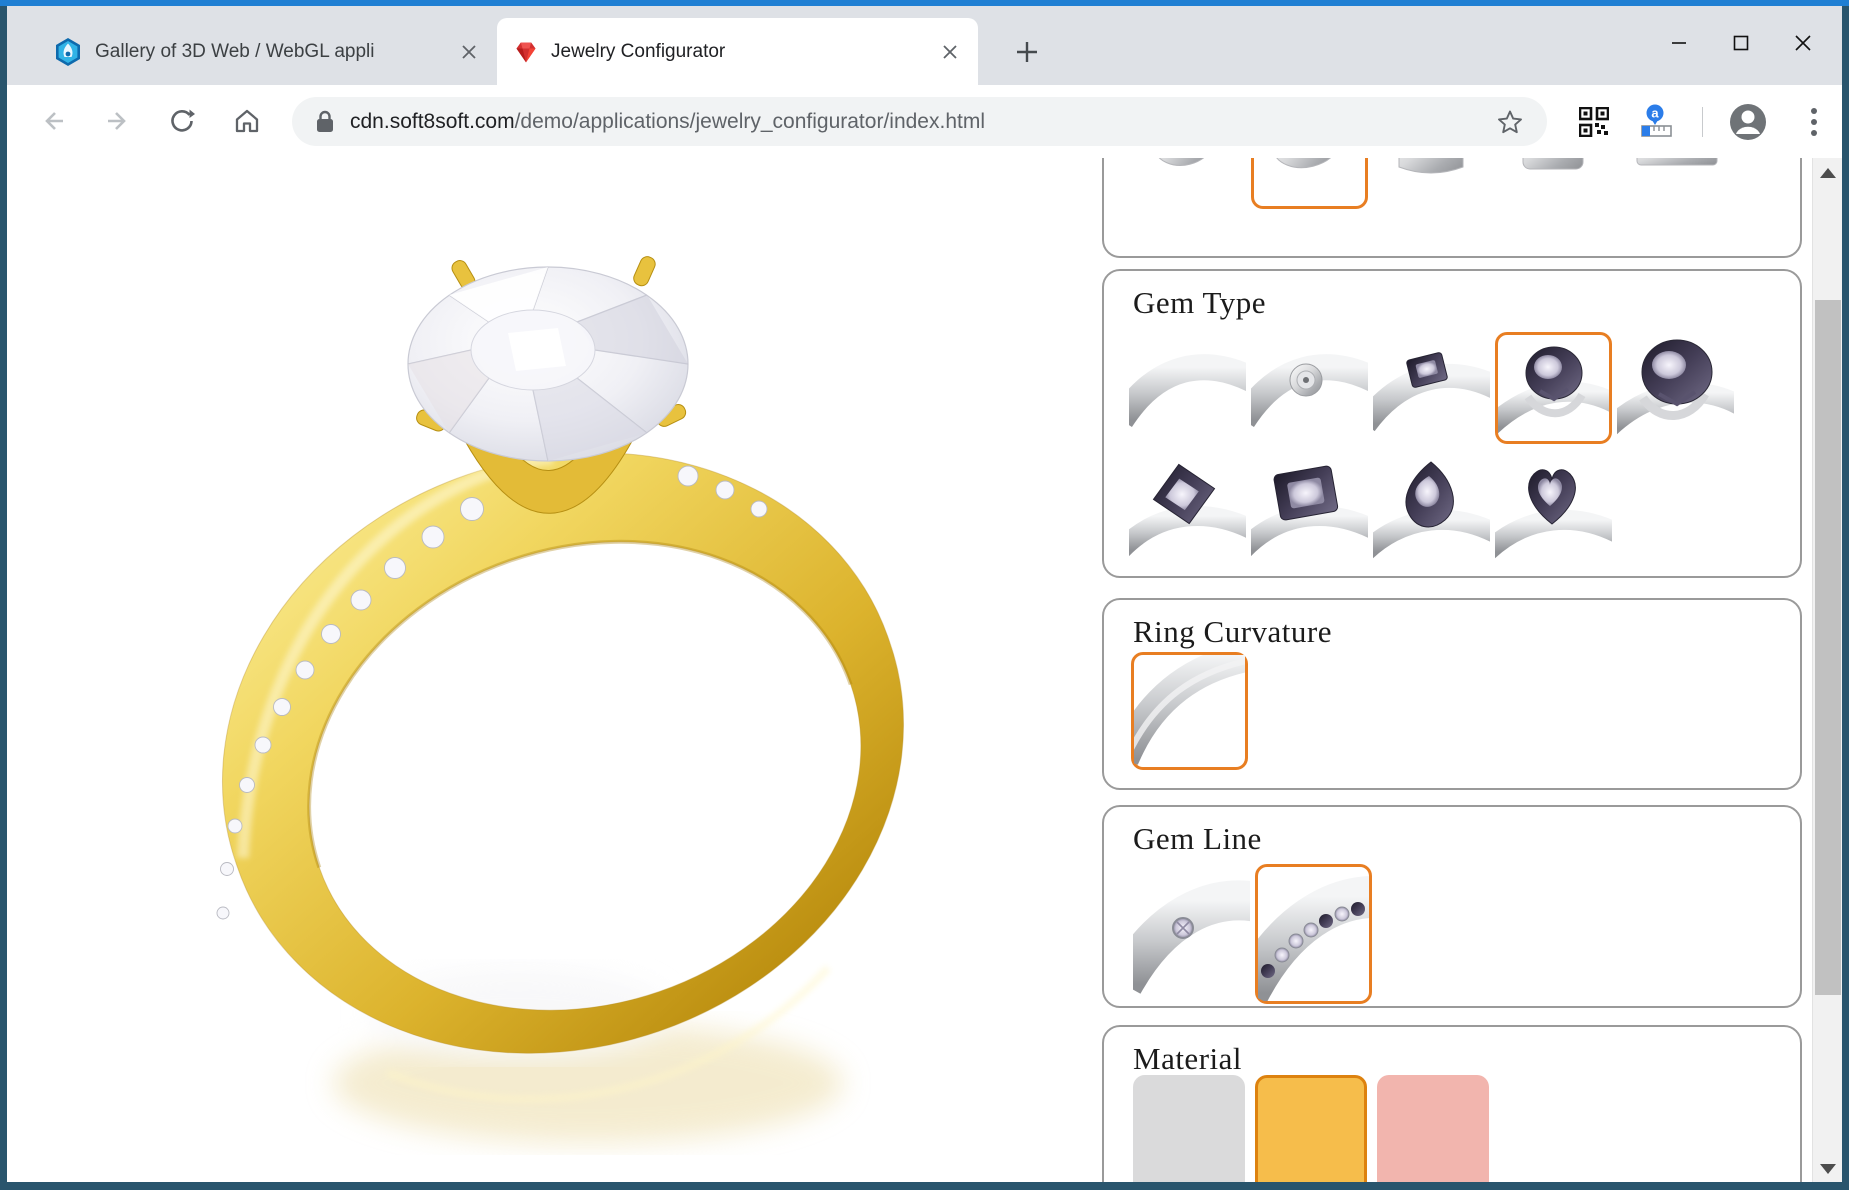  I want to click on tab-gallery: Gallery of 3D Web / WebGL appli, so click(267, 51).